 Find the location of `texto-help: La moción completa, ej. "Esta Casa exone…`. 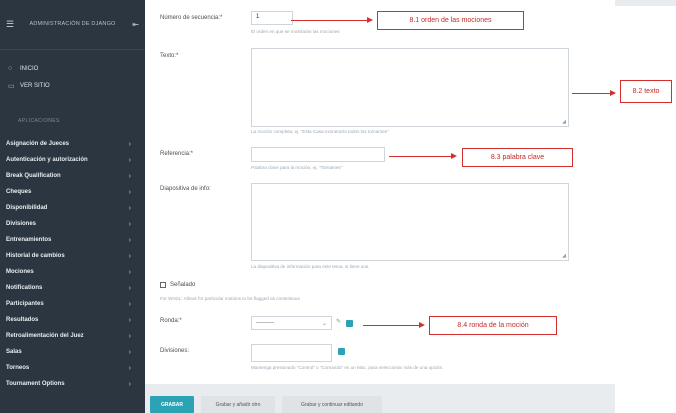

texto-help: La moción completa, ej. "Esta Casa exone… is located at coordinates (320, 131).